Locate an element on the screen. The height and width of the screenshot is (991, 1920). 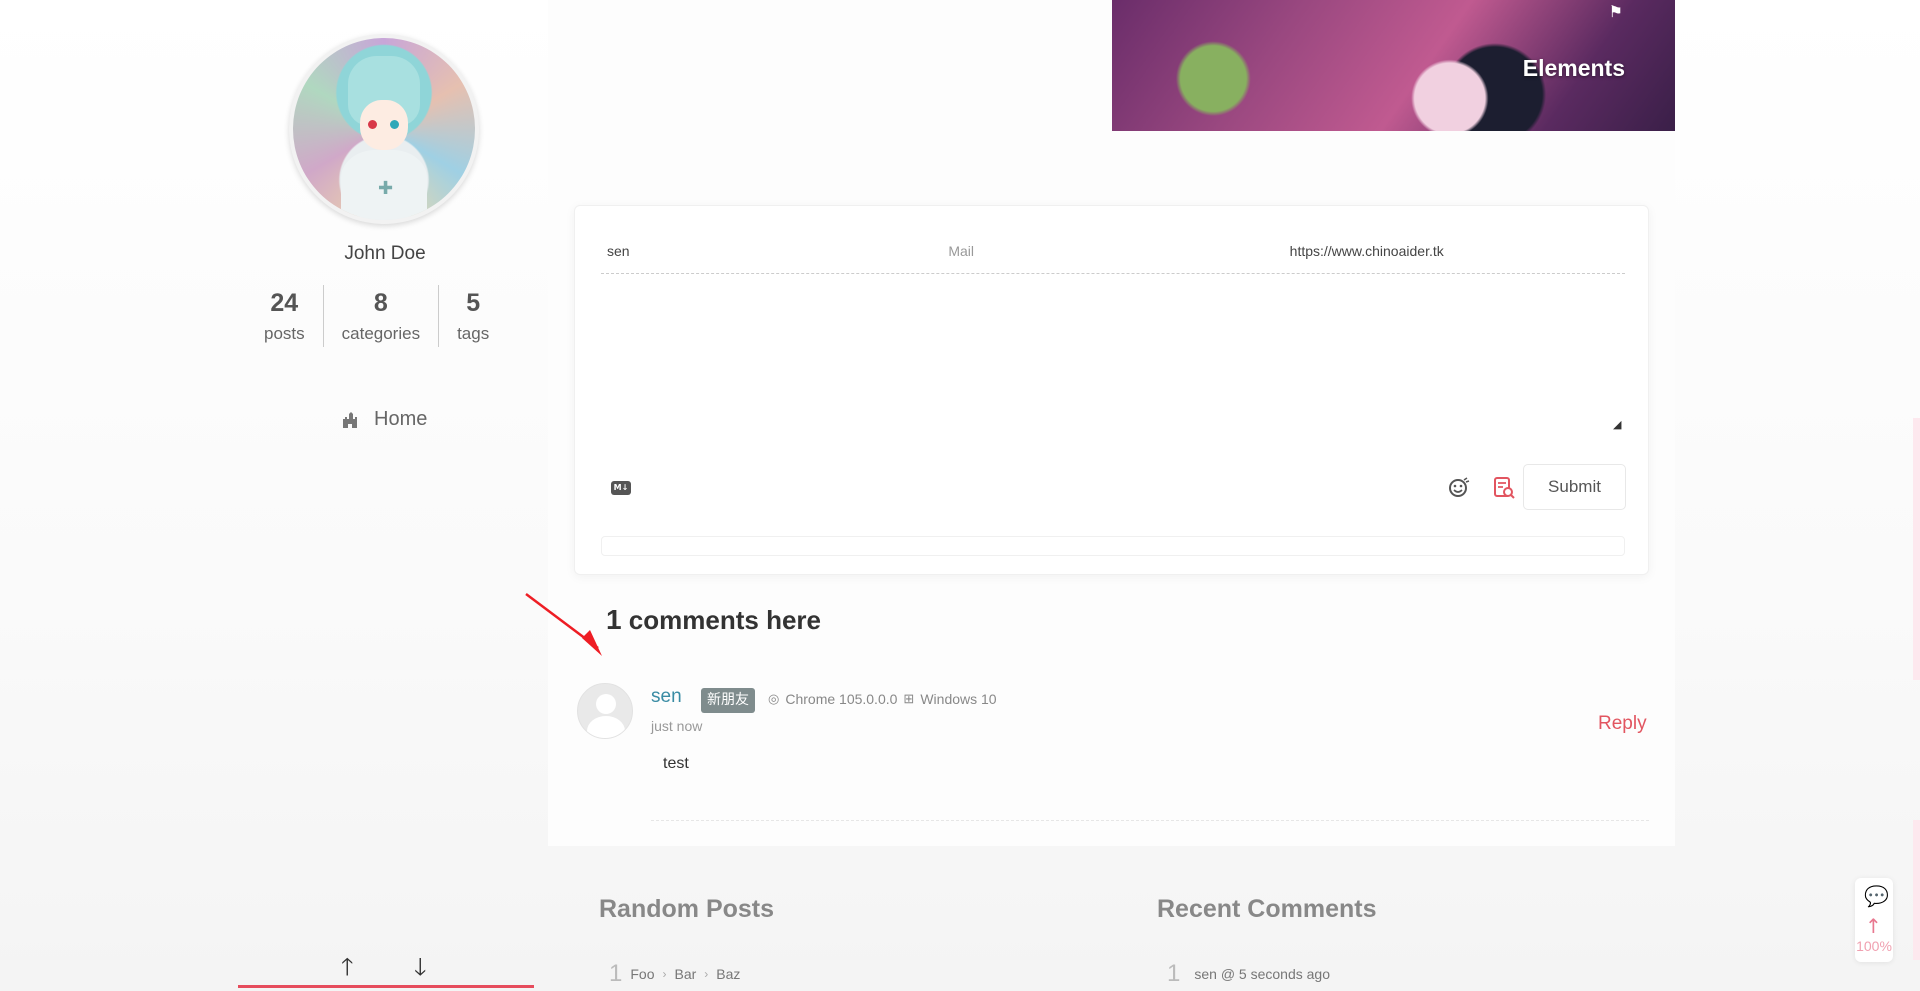
comment-preview is located at coordinates (1113, 546).